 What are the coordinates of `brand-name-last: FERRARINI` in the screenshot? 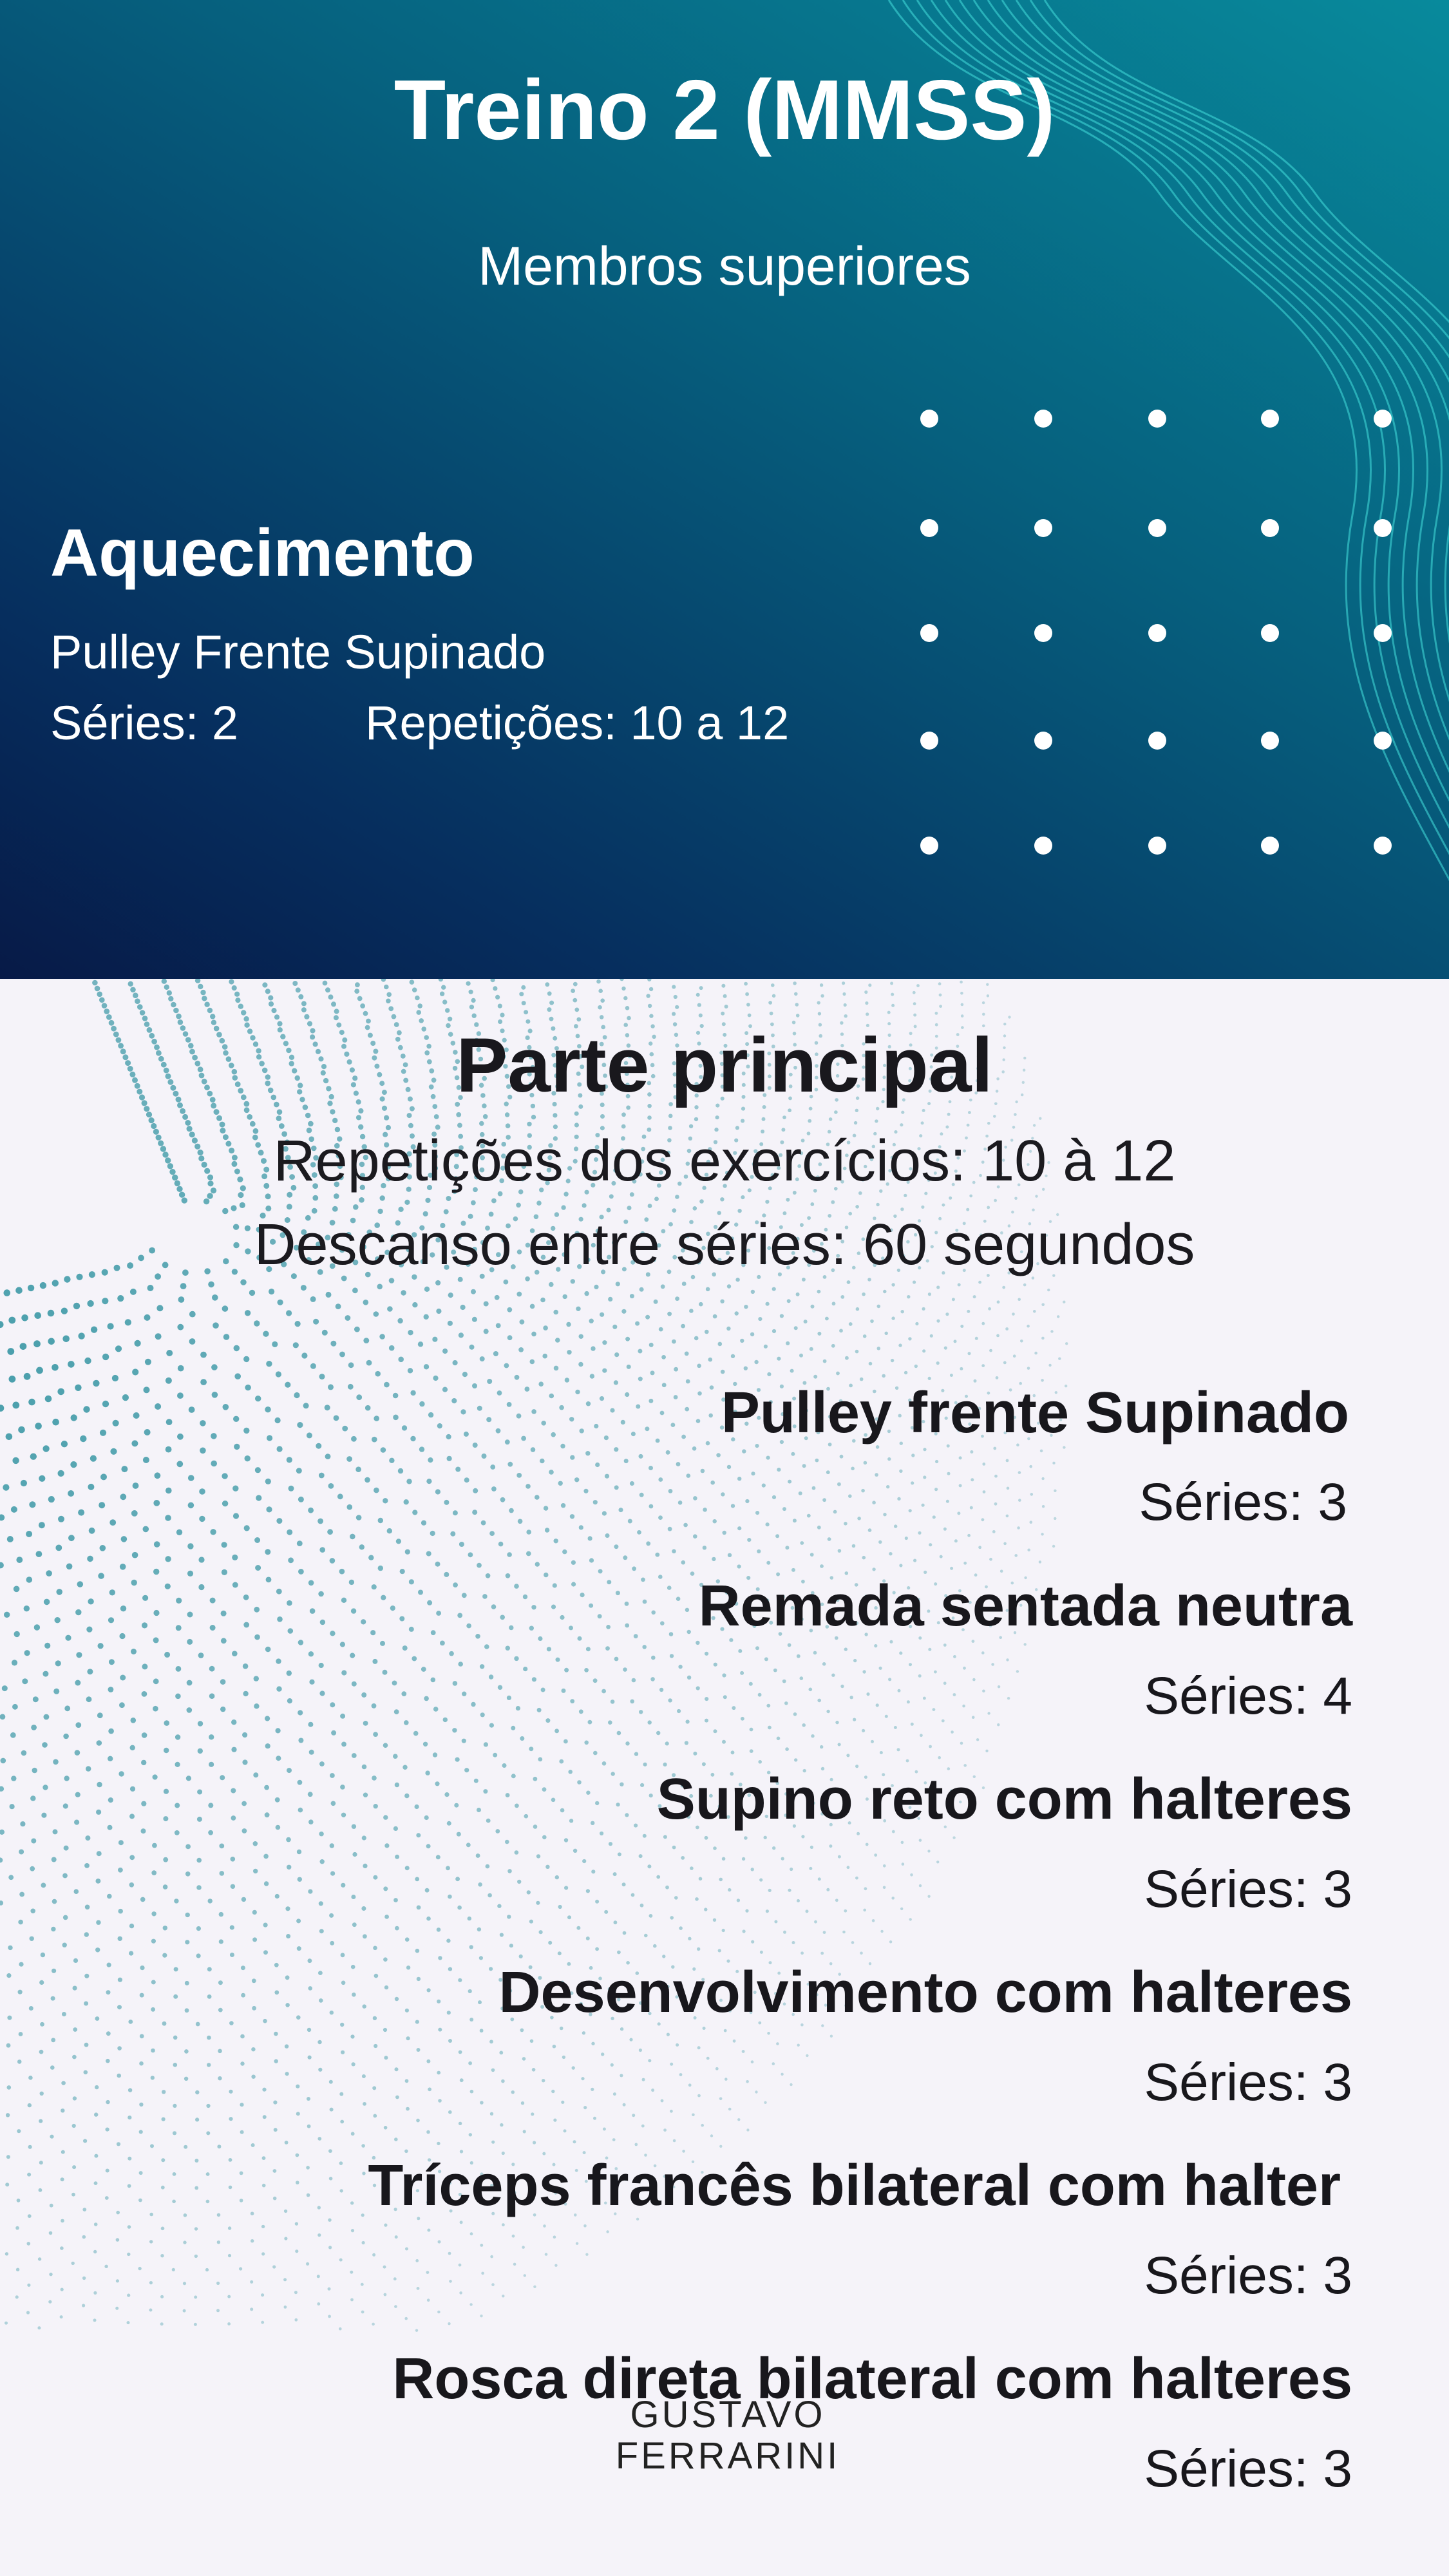 It's located at (727, 2456).